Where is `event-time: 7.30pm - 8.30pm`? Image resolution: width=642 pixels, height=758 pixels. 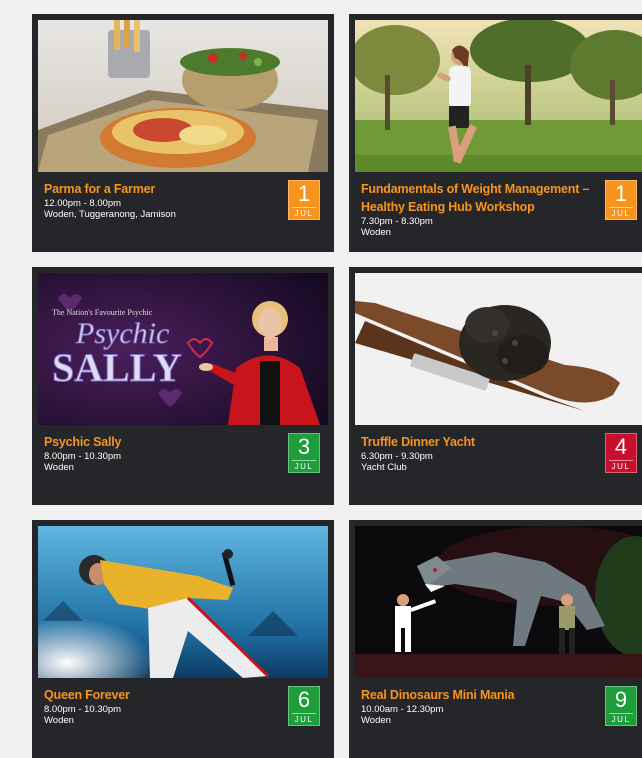 event-time: 7.30pm - 8.30pm is located at coordinates (397, 221).